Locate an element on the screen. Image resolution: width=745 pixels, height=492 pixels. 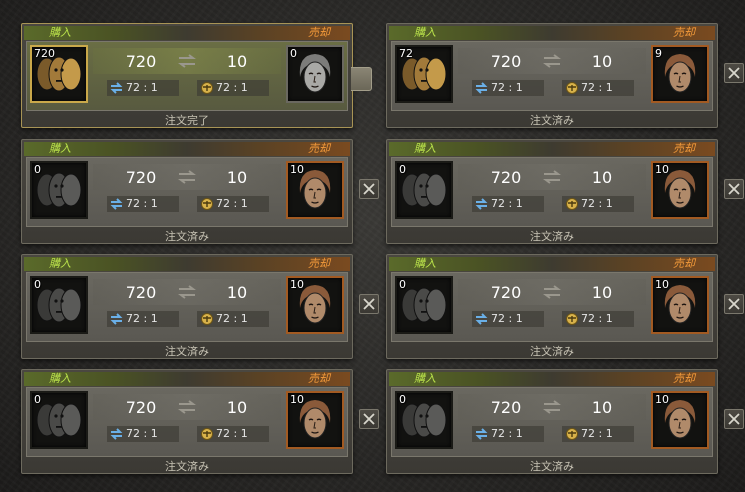
order-frame: 購入 売却 72 720 10 72: 1 72: 1 9 注文済み is located at coordinates (552, 75).